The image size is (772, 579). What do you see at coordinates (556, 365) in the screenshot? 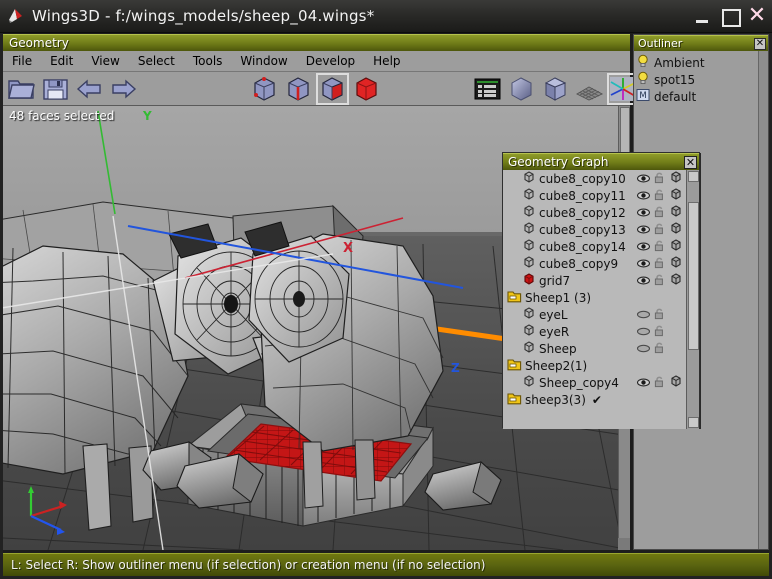
I see `folder-name: Sheep2(1)` at bounding box center [556, 365].